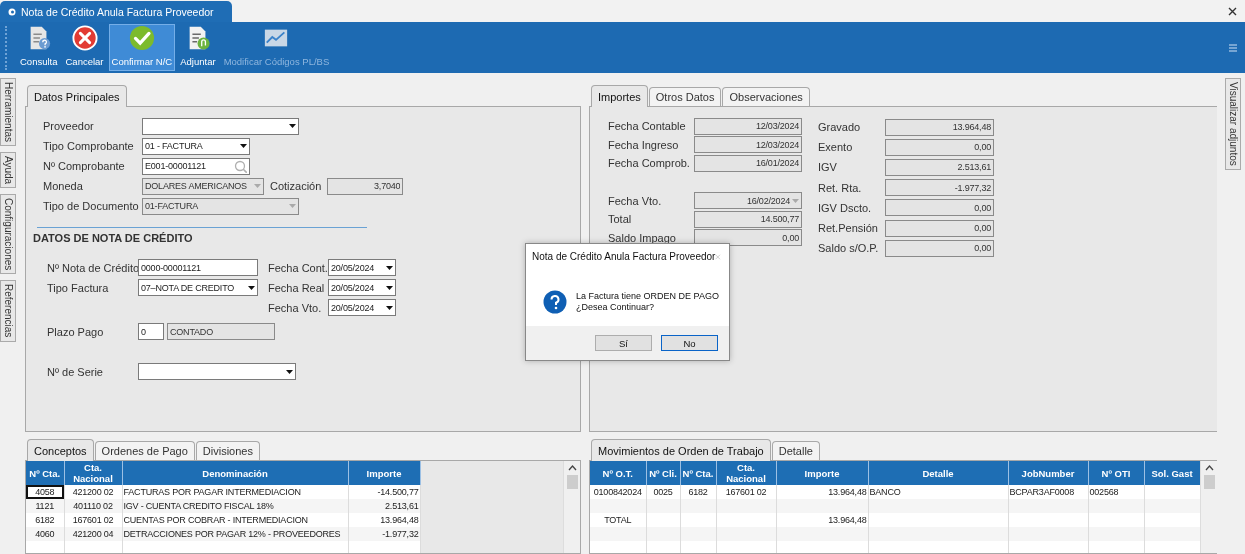  What do you see at coordinates (620, 219) in the screenshot?
I see `field-label: Total` at bounding box center [620, 219].